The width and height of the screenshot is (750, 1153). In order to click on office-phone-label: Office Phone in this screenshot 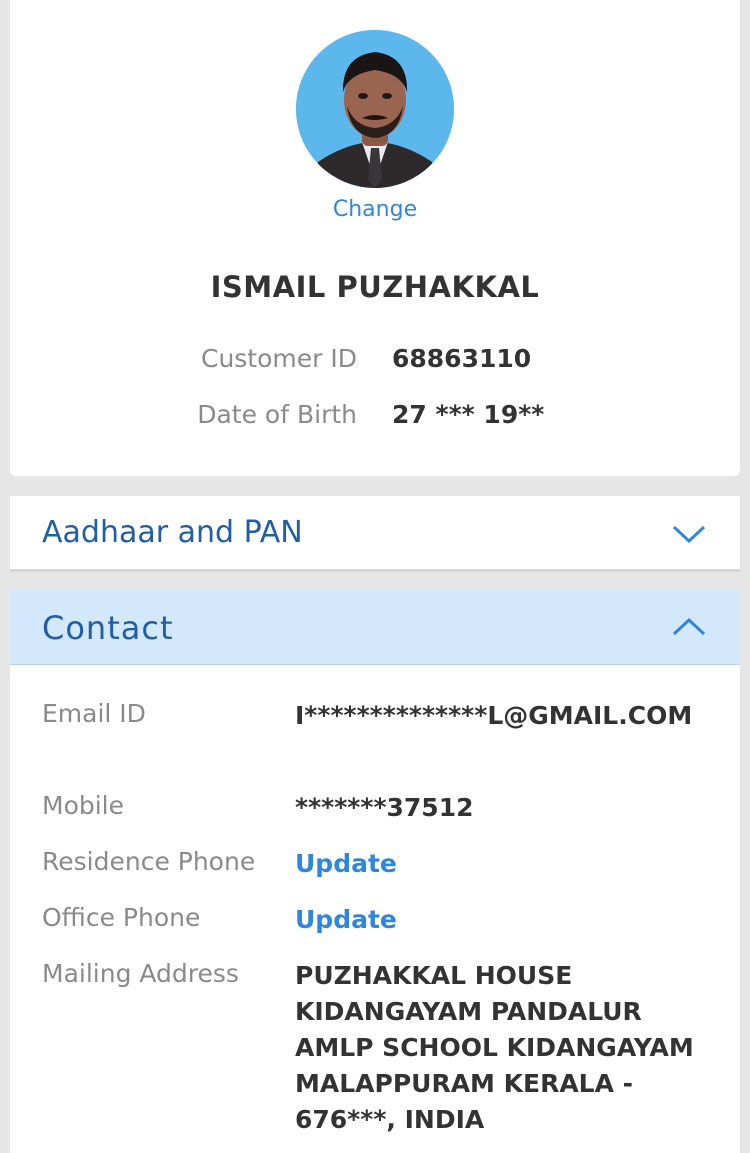, I will do `click(121, 917)`.